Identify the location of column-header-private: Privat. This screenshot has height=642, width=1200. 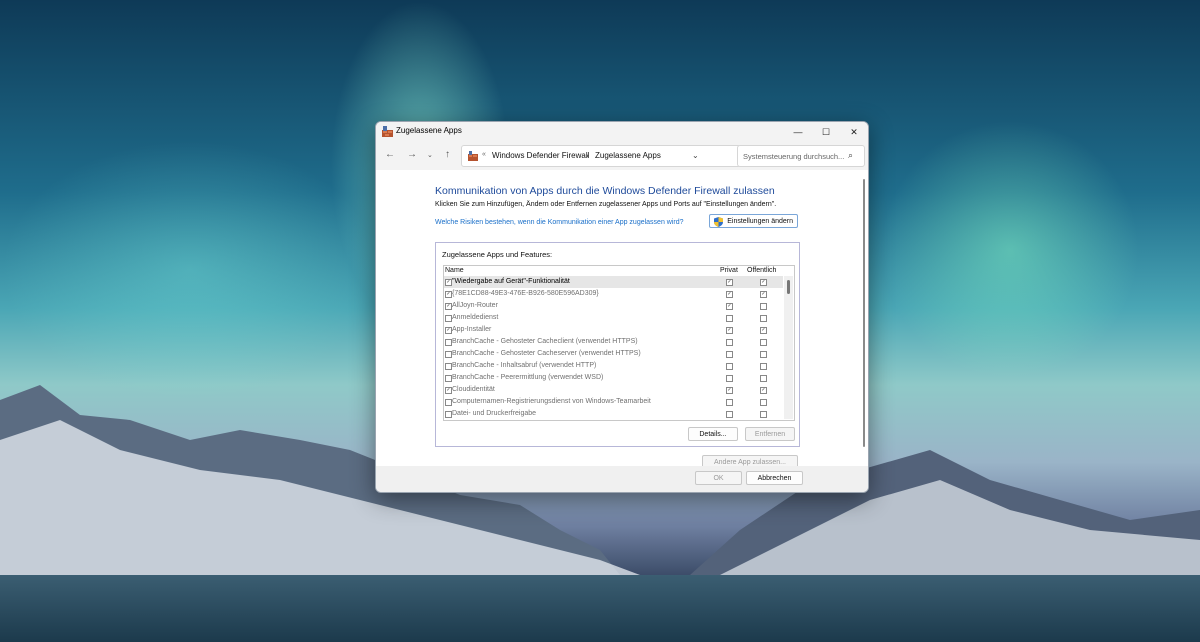
(729, 270).